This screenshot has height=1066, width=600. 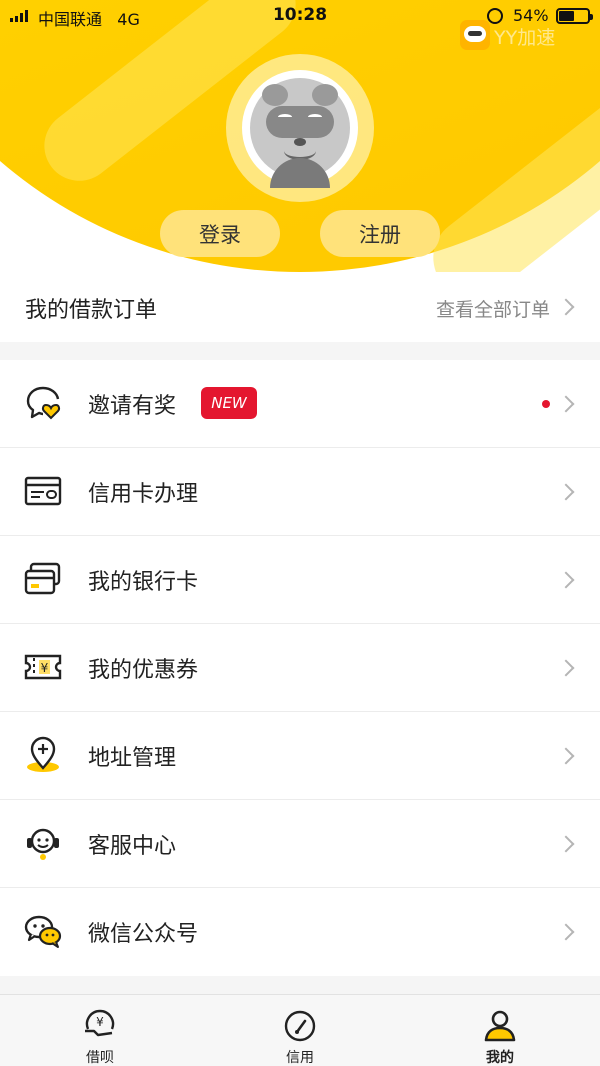 What do you see at coordinates (567, 16) in the screenshot?
I see `battery-level` at bounding box center [567, 16].